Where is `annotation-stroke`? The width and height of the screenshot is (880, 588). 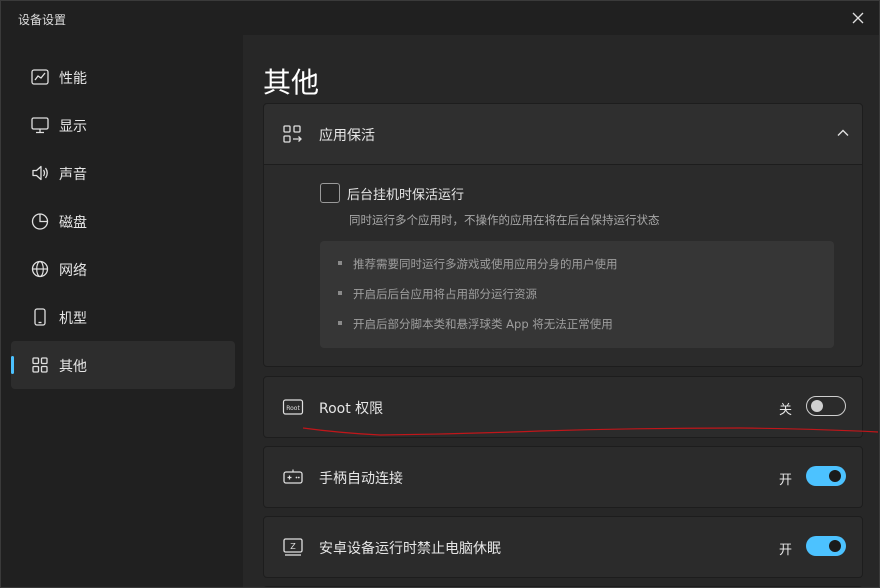
annotation-stroke is located at coordinates (590, 431).